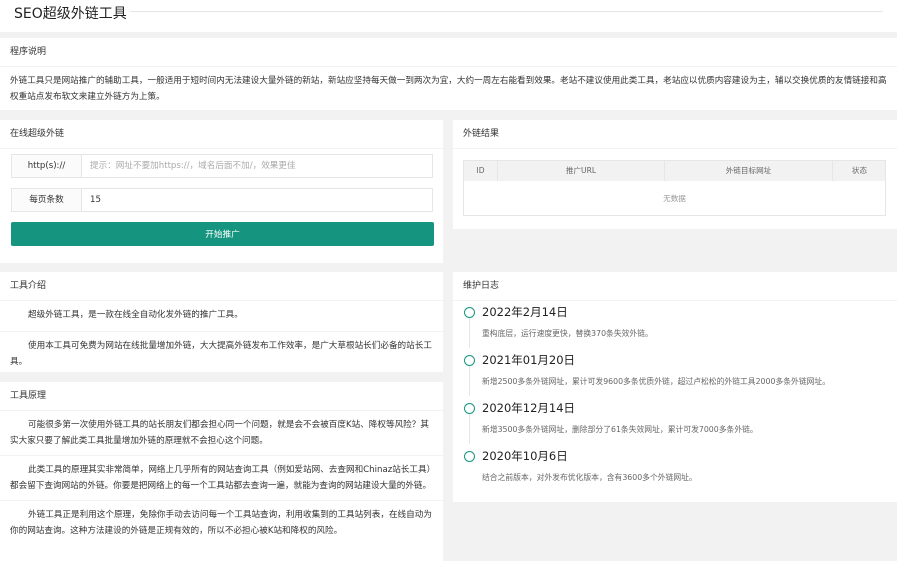 The image size is (897, 561). I want to click on column-status: 状态, so click(859, 170).